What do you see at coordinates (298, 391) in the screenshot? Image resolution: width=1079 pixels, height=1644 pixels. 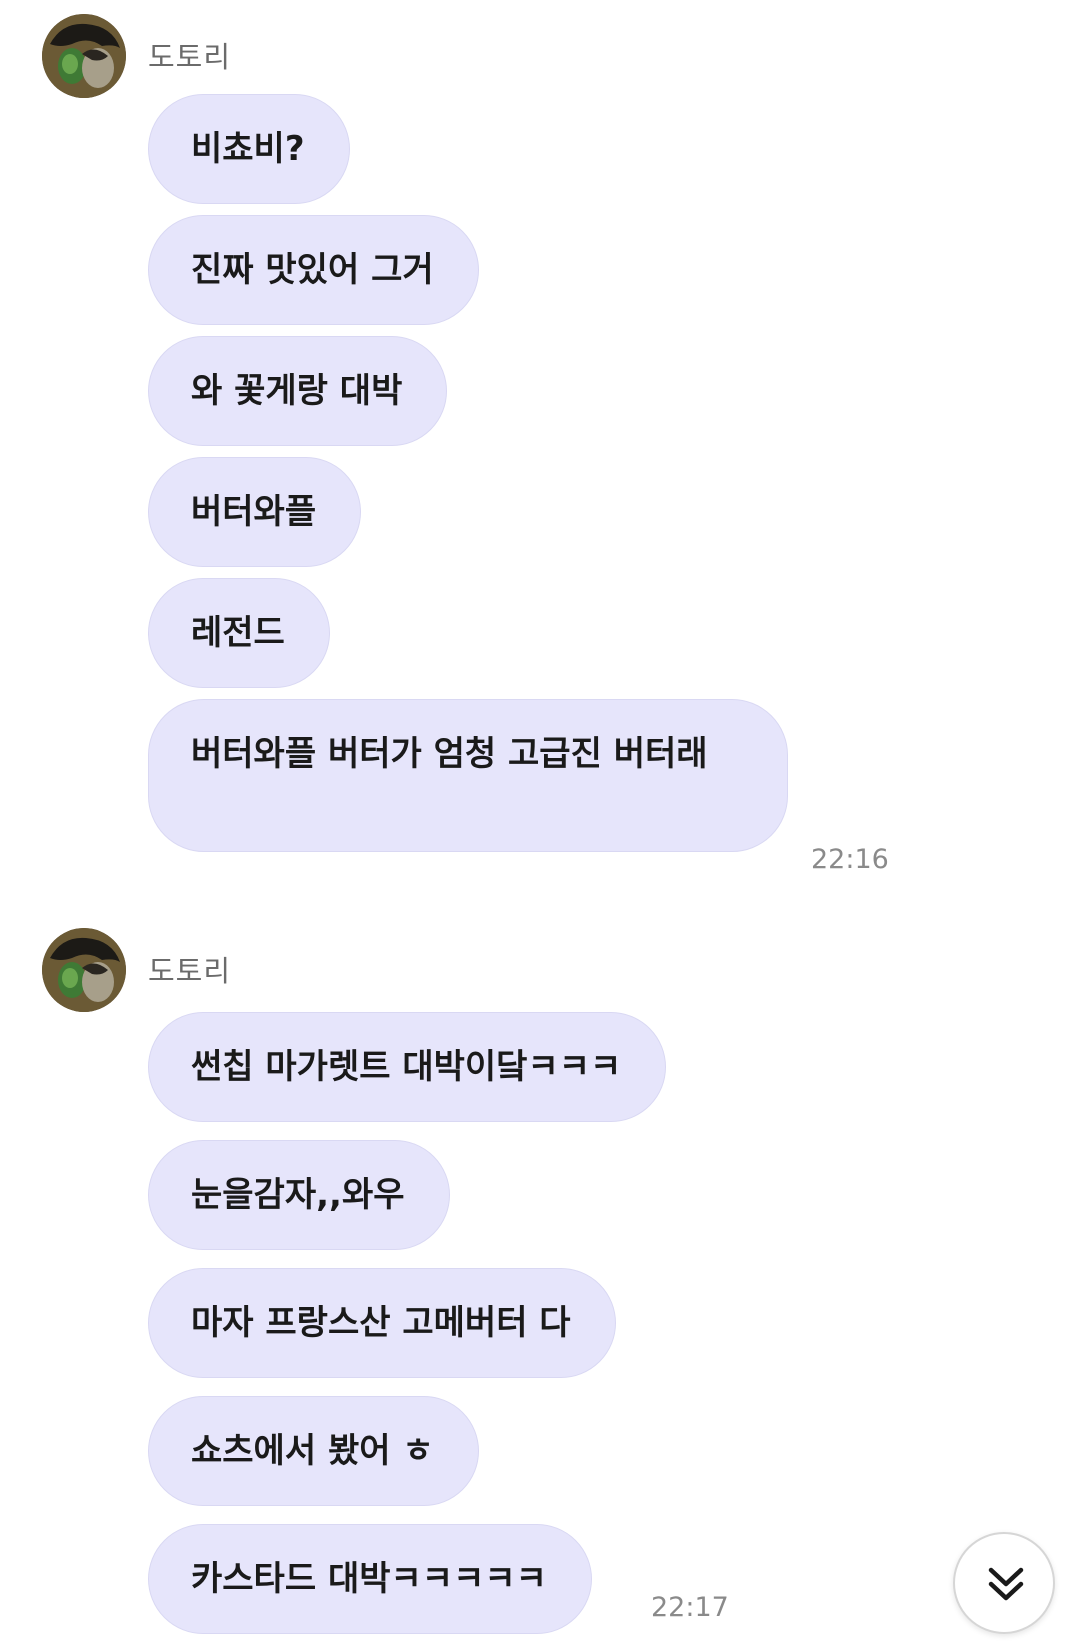 I see `message-bubble: 와 꽃게랑 대박` at bounding box center [298, 391].